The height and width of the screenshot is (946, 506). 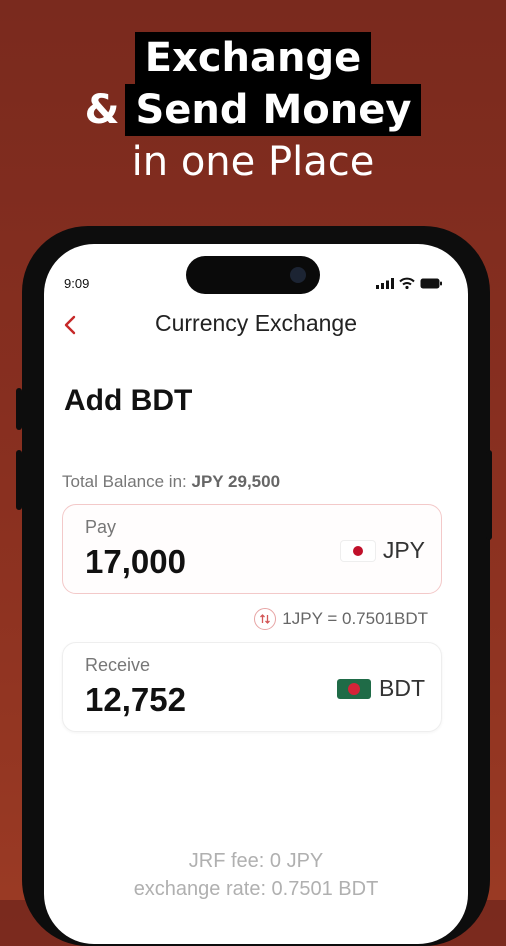 I want to click on battery-icon, so click(x=431, y=283).